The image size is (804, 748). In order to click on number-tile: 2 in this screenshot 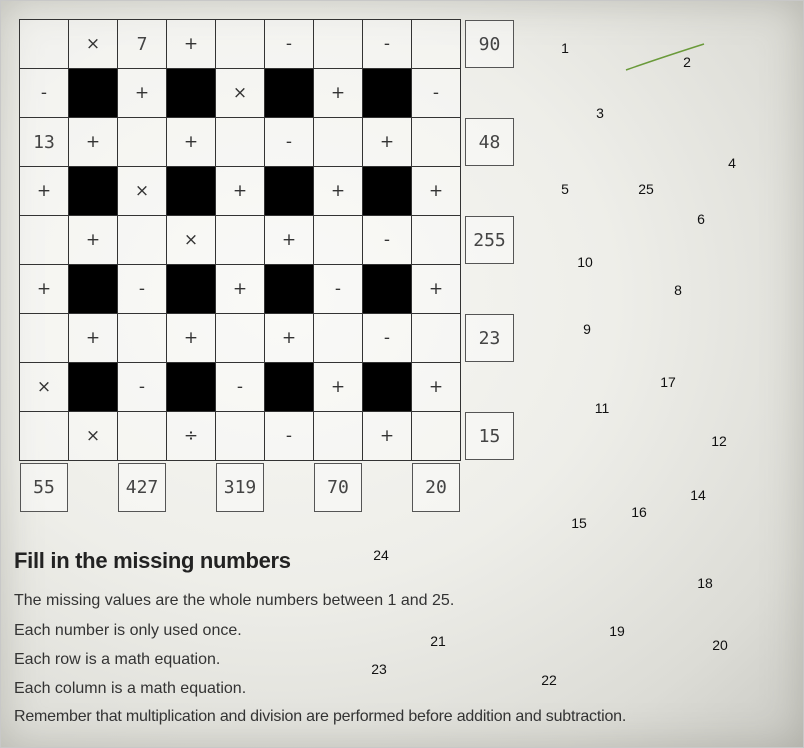, I will do `click(687, 62)`.